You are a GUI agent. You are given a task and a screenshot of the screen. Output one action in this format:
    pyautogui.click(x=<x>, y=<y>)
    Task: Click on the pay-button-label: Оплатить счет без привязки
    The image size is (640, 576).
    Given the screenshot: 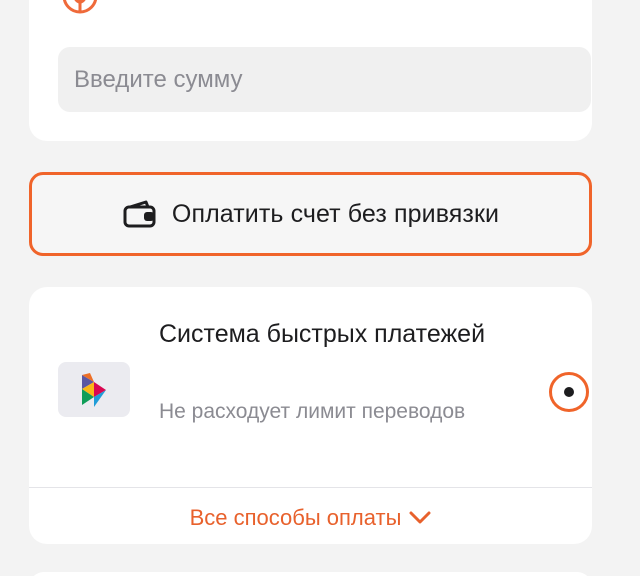 What is the action you would take?
    pyautogui.click(x=335, y=213)
    